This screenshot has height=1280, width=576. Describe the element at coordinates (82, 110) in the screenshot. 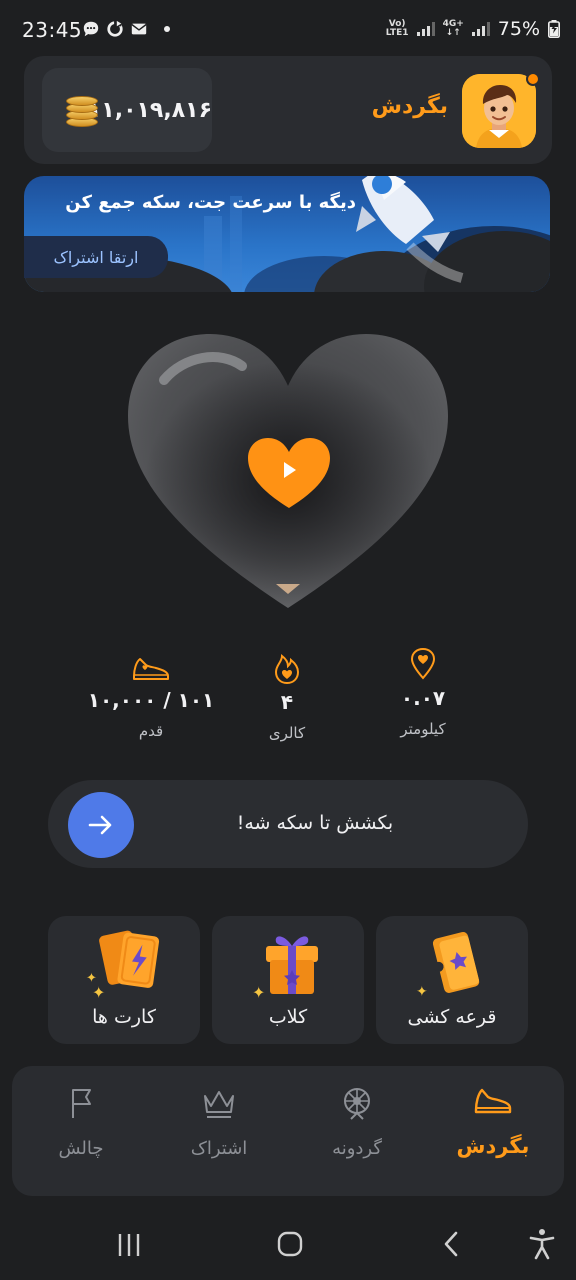

I see `coin-stack-icon` at that location.